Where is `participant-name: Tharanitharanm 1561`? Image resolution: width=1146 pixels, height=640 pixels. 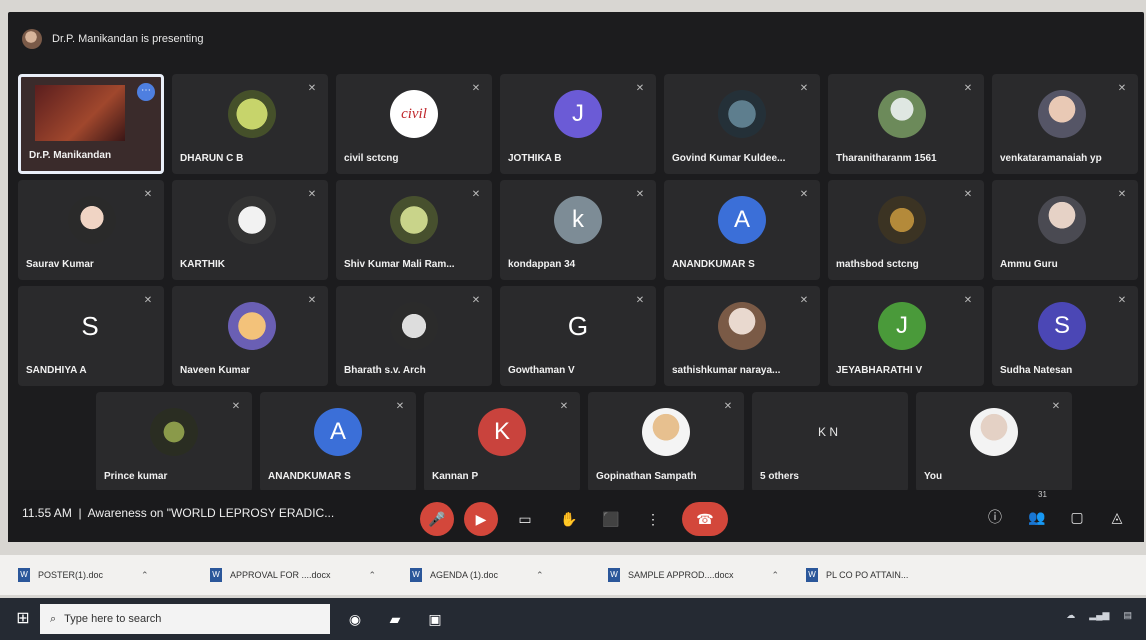
participant-name: Tharanitharanm 1561 is located at coordinates (886, 158).